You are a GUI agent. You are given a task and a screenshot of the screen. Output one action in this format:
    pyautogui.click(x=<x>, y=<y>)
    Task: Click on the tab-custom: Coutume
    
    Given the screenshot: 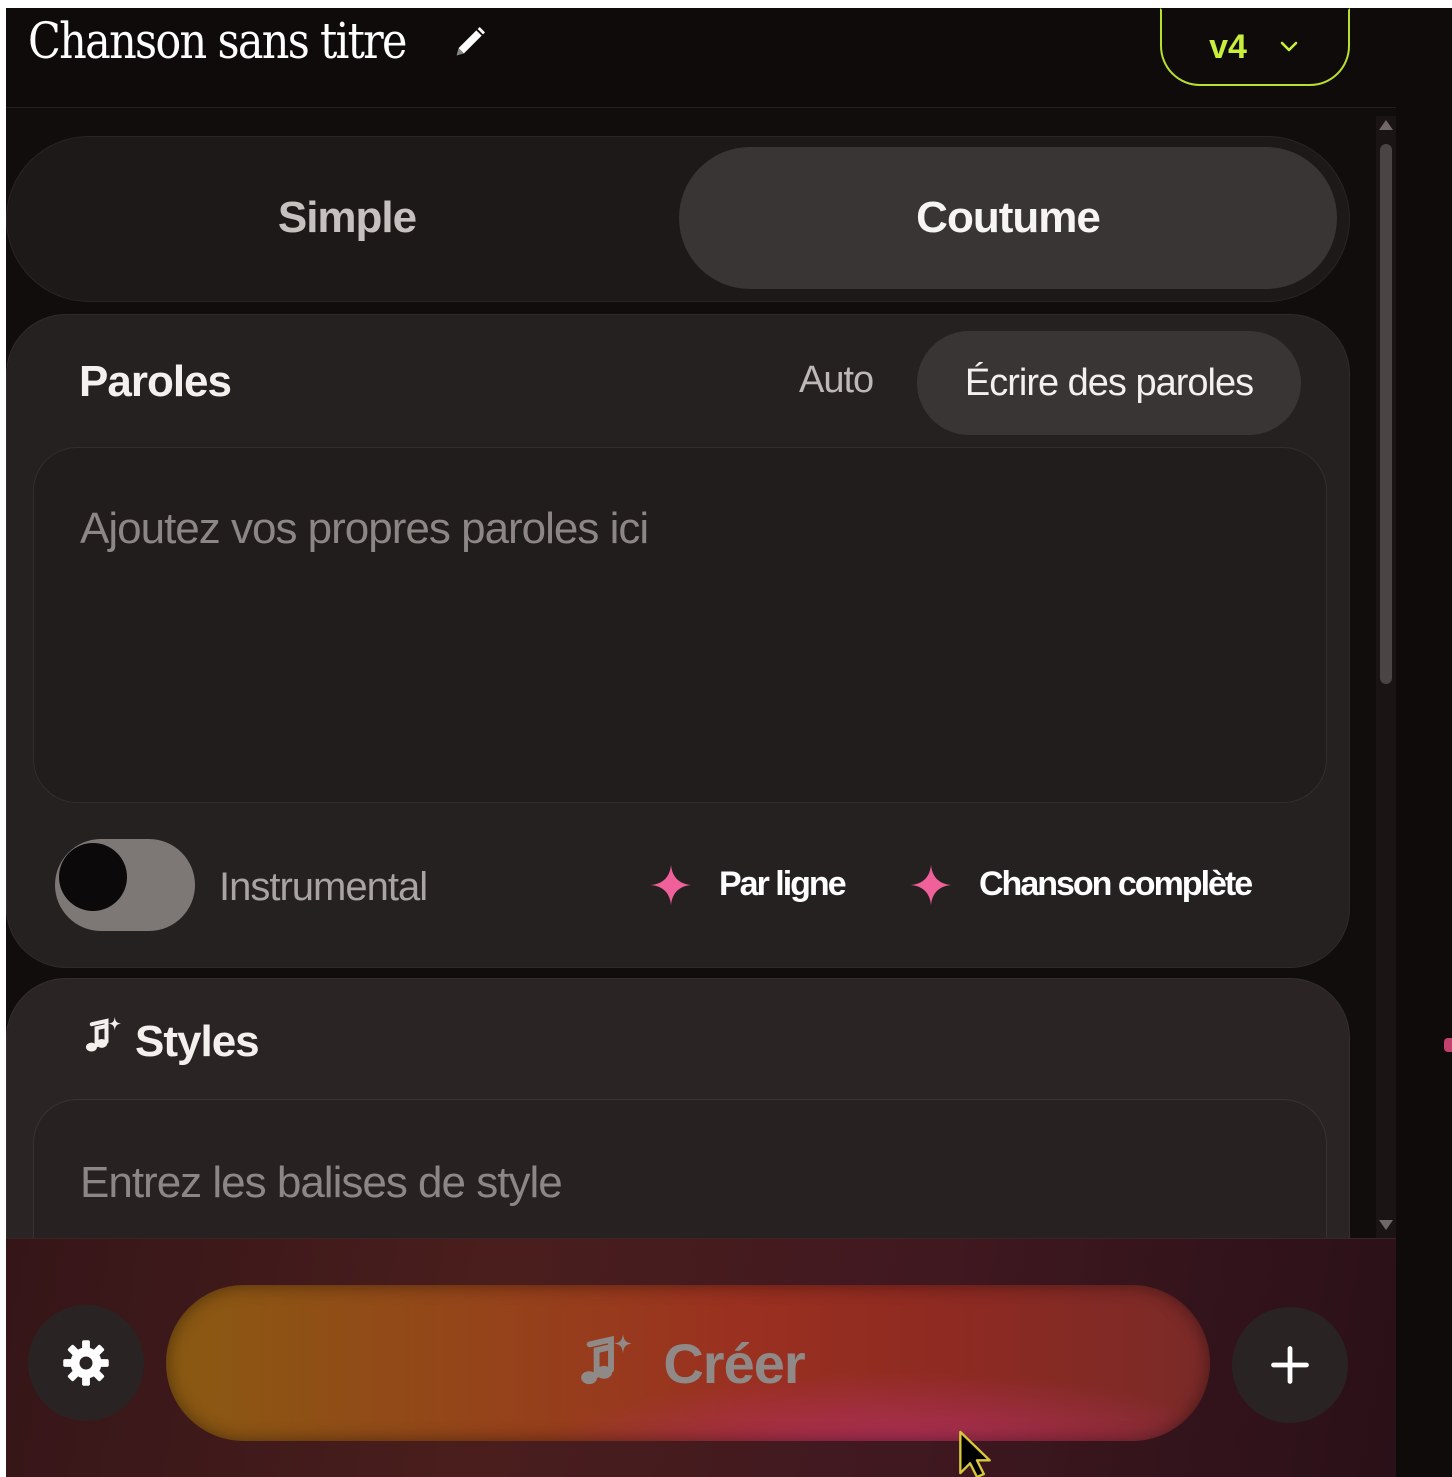 What is the action you would take?
    pyautogui.click(x=1008, y=218)
    